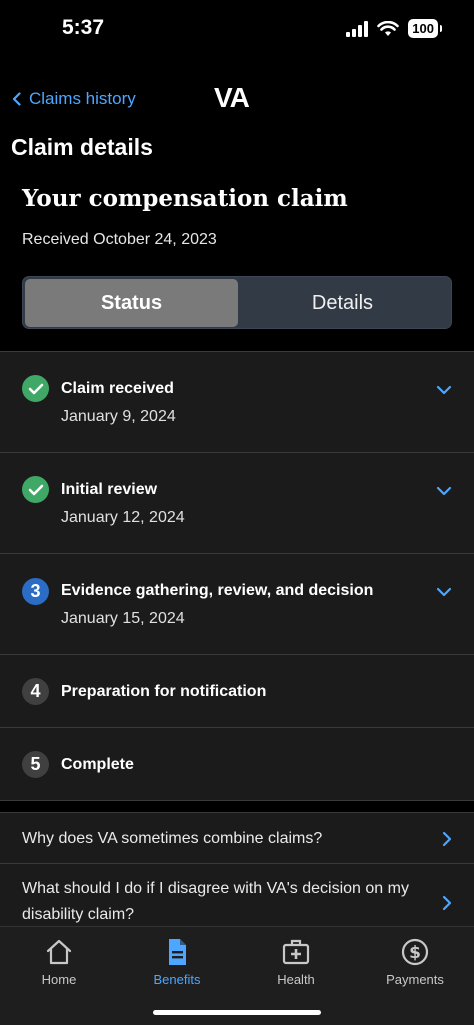 The image size is (474, 1025). I want to click on step-date: January 9, 2024, so click(118, 416).